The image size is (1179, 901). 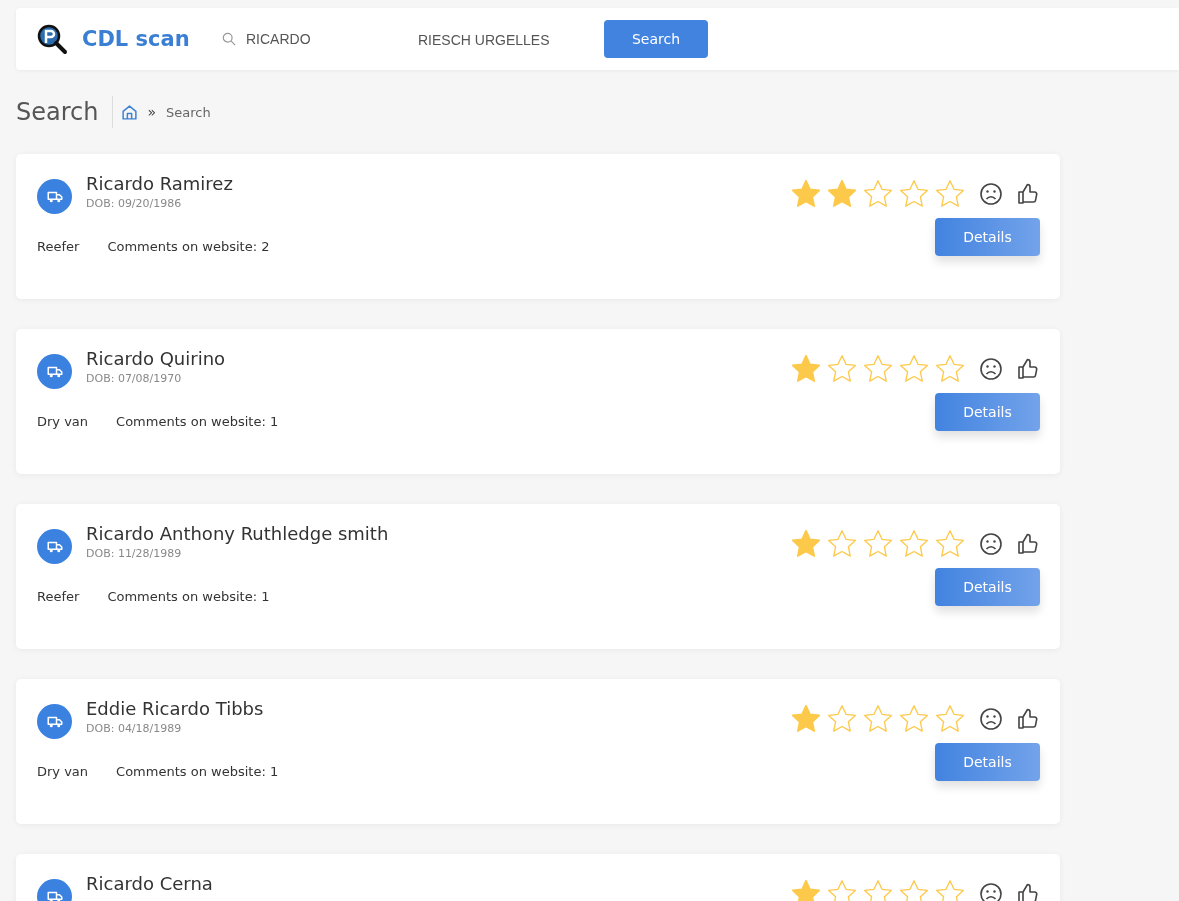 I want to click on date-of-birth: DOB: 09/20/1986, so click(x=134, y=203).